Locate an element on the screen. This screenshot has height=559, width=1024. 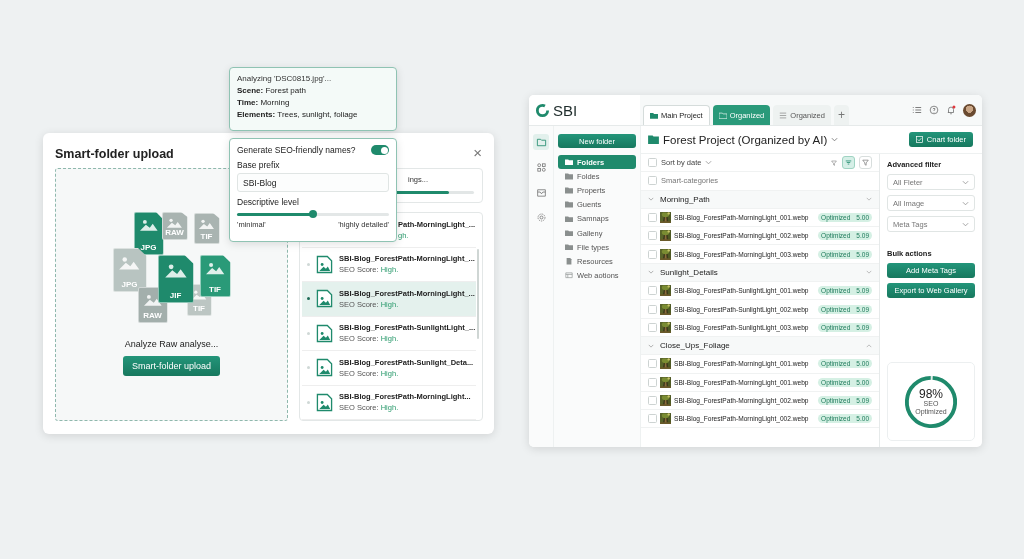
help-icon is located at coordinates (934, 110).